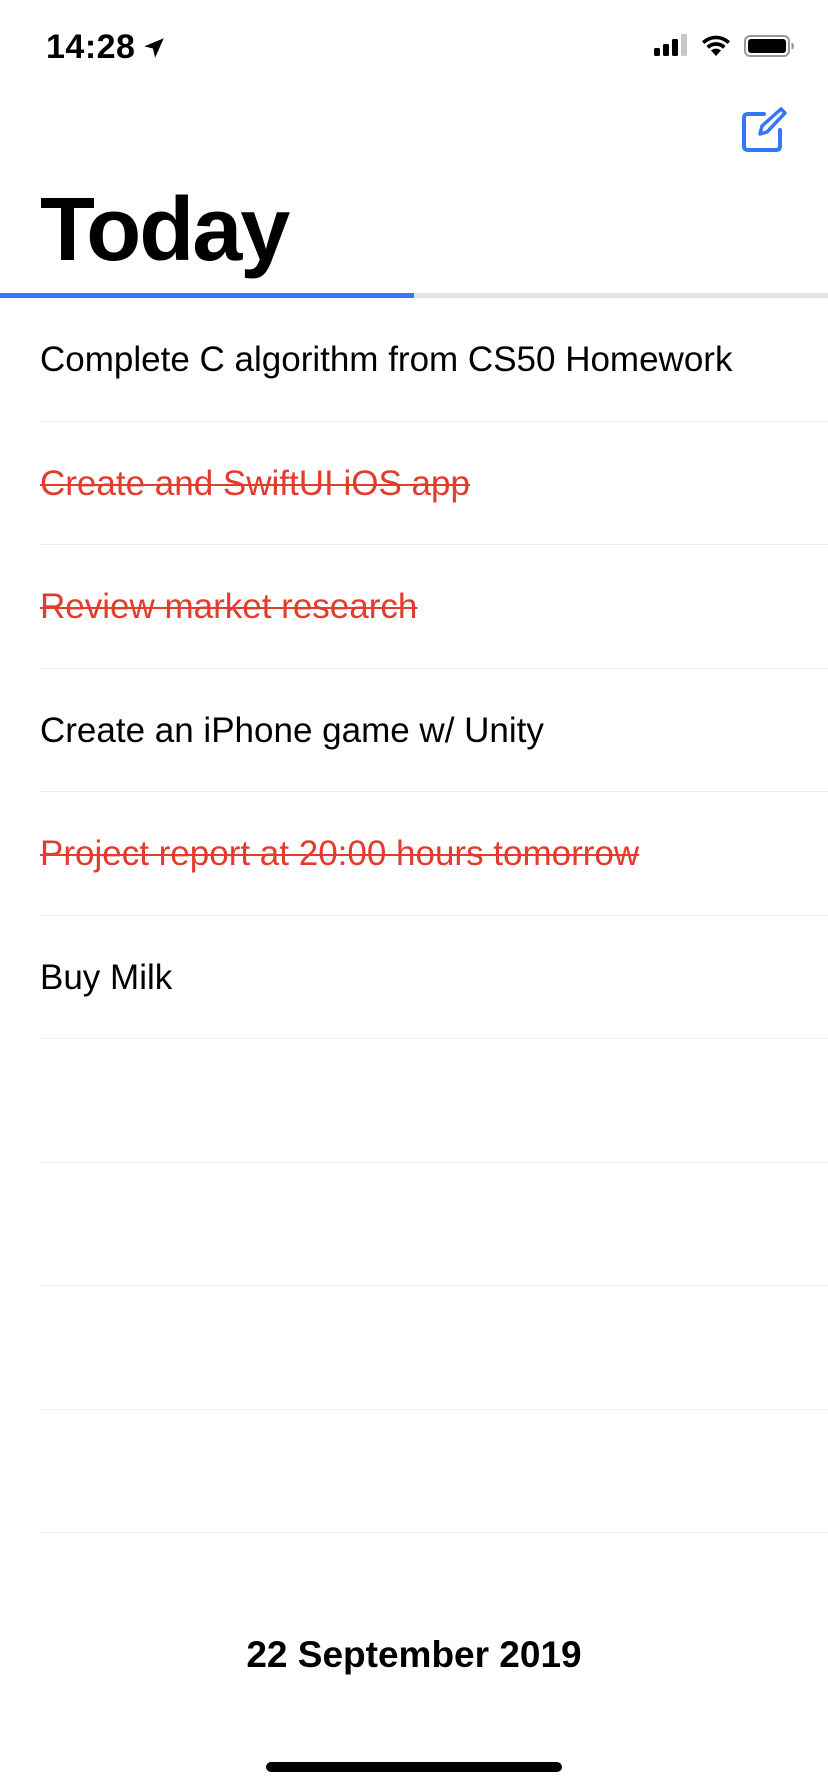  Describe the element at coordinates (434, 977) in the screenshot. I see `task-row: Buy Milk` at that location.